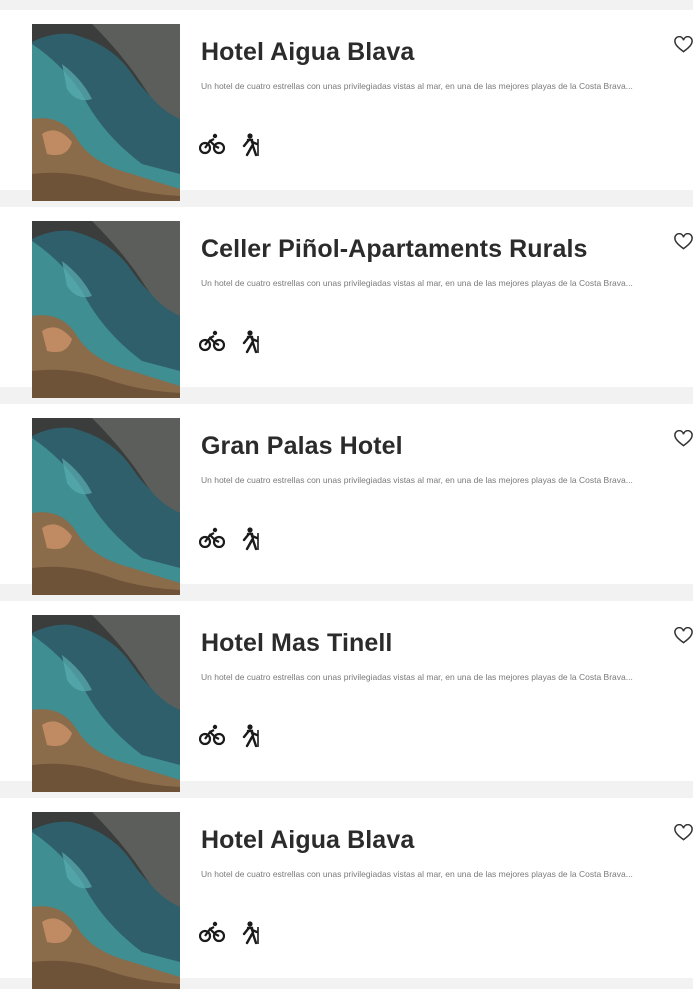  I want to click on hotel-name: Hotel Mas Tinell, so click(296, 643).